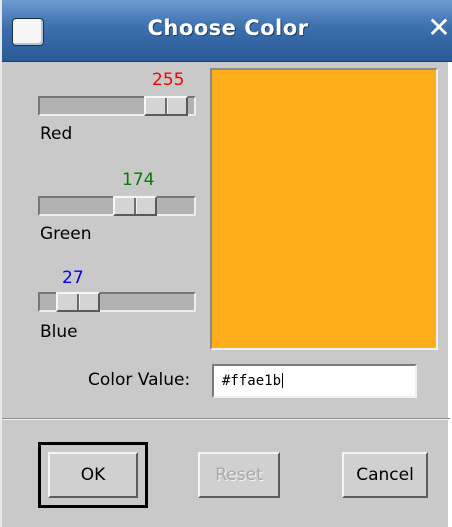  Describe the element at coordinates (168, 80) in the screenshot. I see `red-value: 255` at that location.